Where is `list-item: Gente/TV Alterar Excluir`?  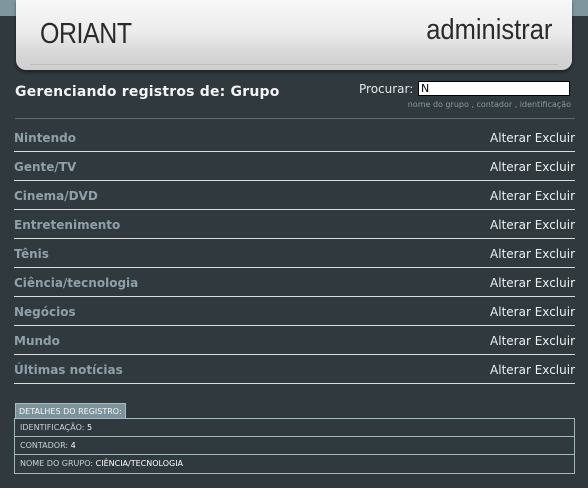 list-item: Gente/TV Alterar Excluir is located at coordinates (294, 166).